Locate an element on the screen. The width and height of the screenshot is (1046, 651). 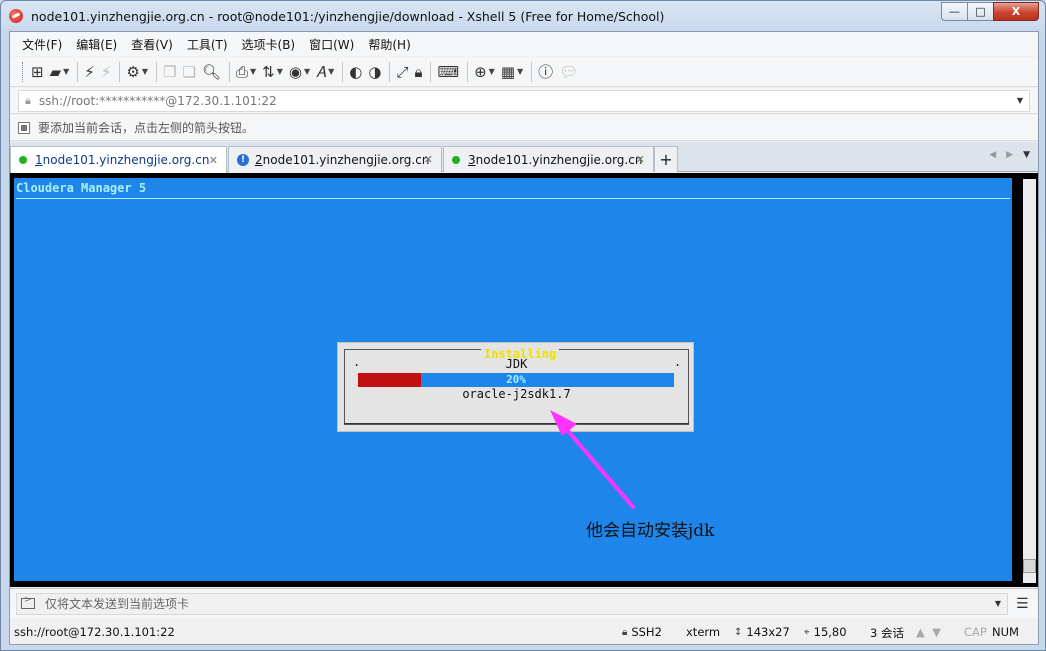
minimize-button: — is located at coordinates (954, 11).